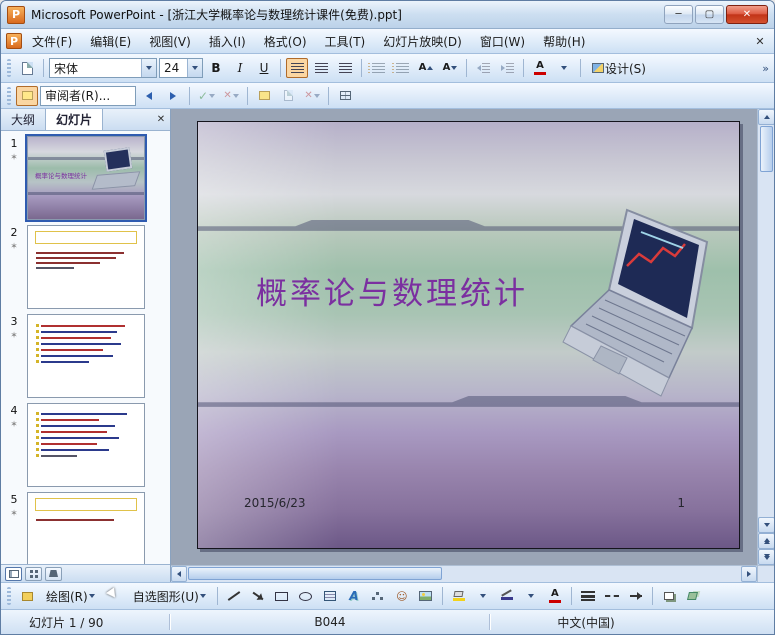 Image resolution: width=775 pixels, height=635 pixels. Describe the element at coordinates (297, 68) in the screenshot. I see `align-left-button` at that location.